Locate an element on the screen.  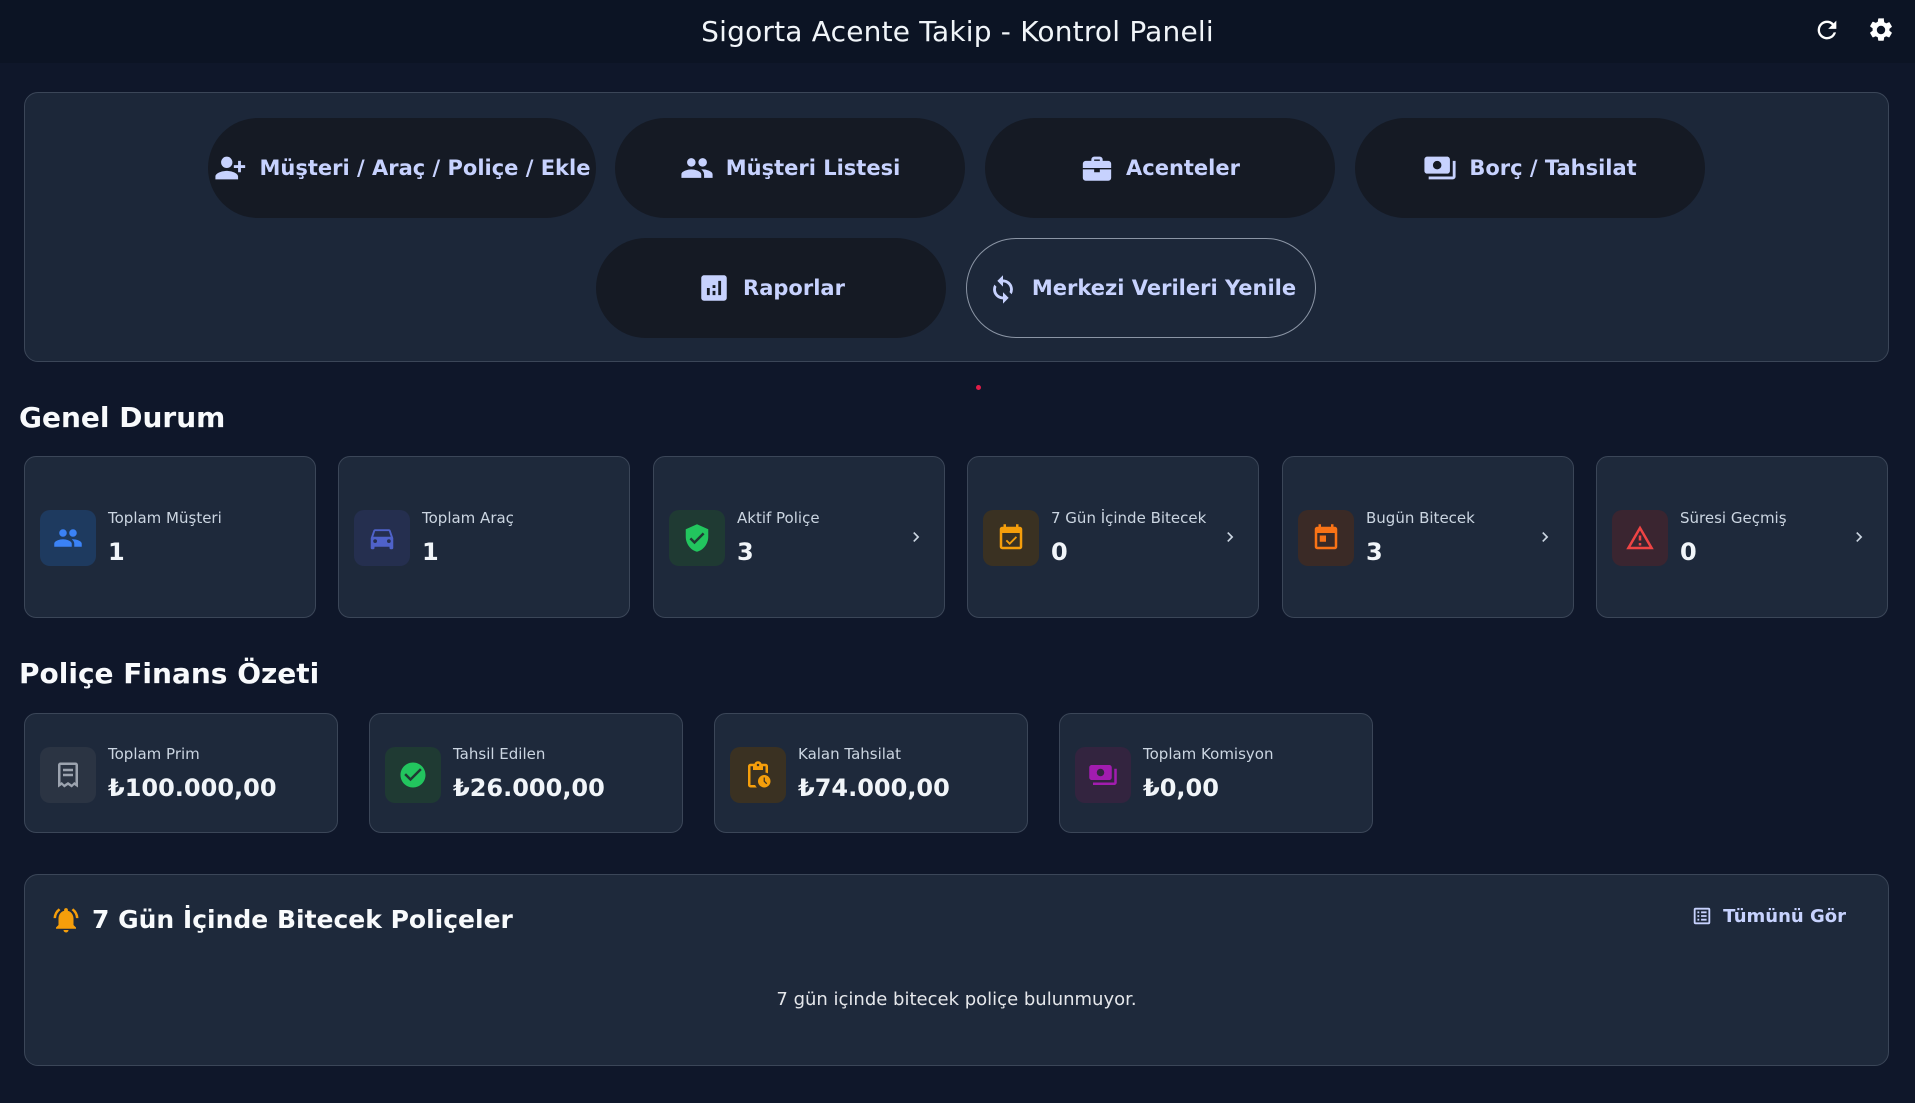
debt-collection-label: Borç / Tahsilat is located at coordinates (1553, 168).